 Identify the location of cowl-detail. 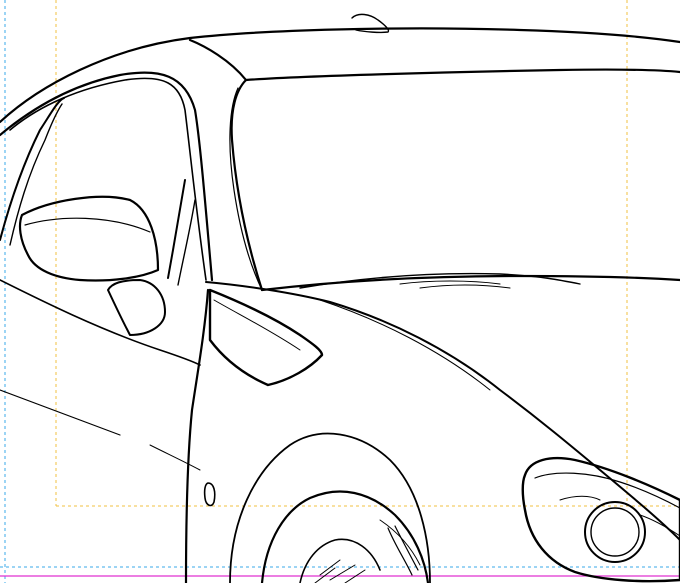
(455, 284).